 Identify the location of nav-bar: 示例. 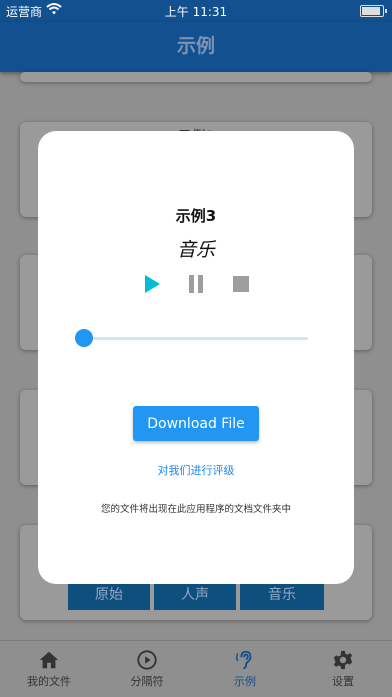
(196, 47).